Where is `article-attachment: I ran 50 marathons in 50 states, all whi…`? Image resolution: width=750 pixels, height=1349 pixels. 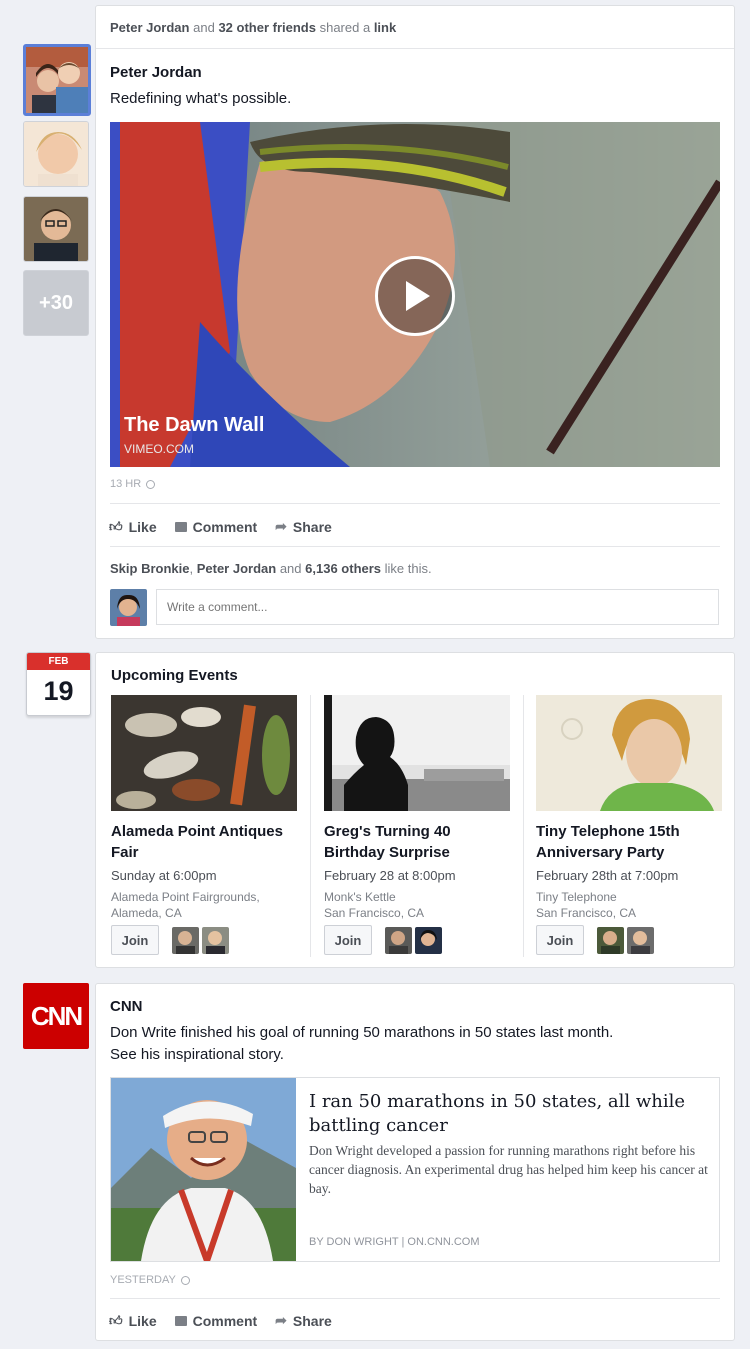 article-attachment: I ran 50 marathons in 50 states, all whi… is located at coordinates (415, 1169).